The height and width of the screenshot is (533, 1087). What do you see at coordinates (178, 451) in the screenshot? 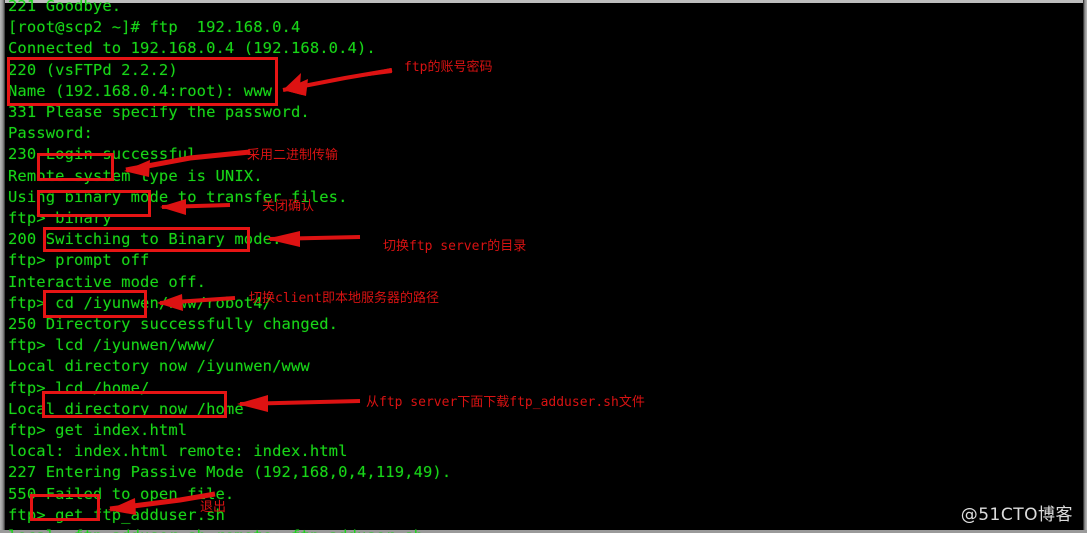
I see `terminal-line: local: index.html remote: index.html` at bounding box center [178, 451].